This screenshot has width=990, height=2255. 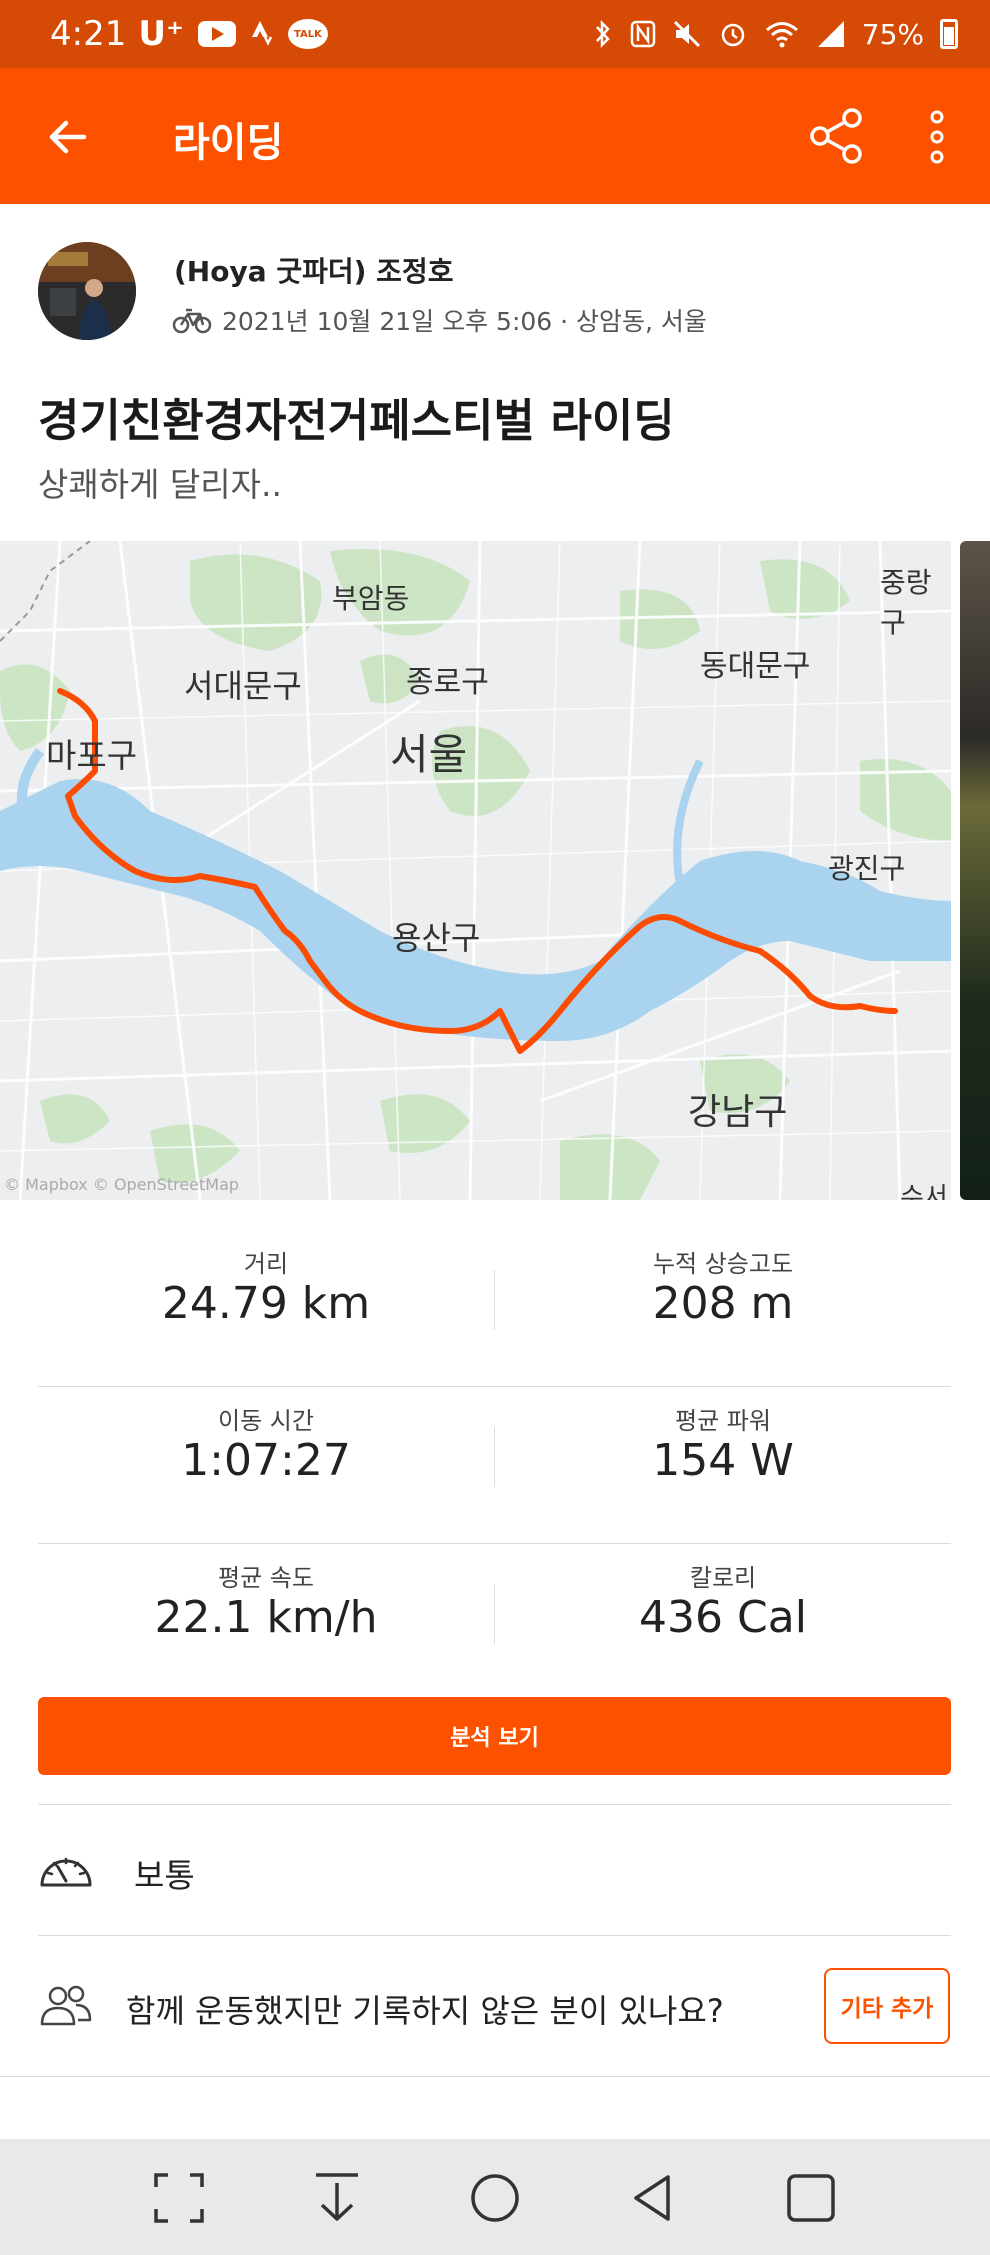 I want to click on view-analysis-button: 분석 보기, so click(x=494, y=1736).